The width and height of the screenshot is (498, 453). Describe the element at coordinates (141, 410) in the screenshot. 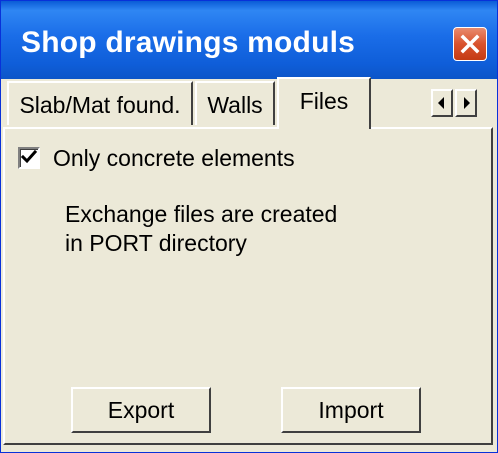

I see `export-button: Export` at that location.